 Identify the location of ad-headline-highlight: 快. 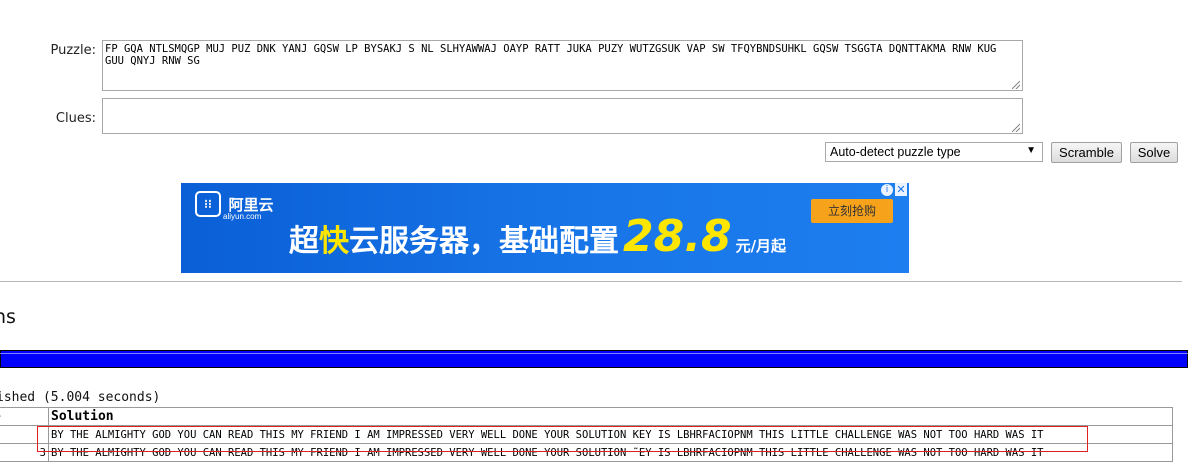
(334, 241).